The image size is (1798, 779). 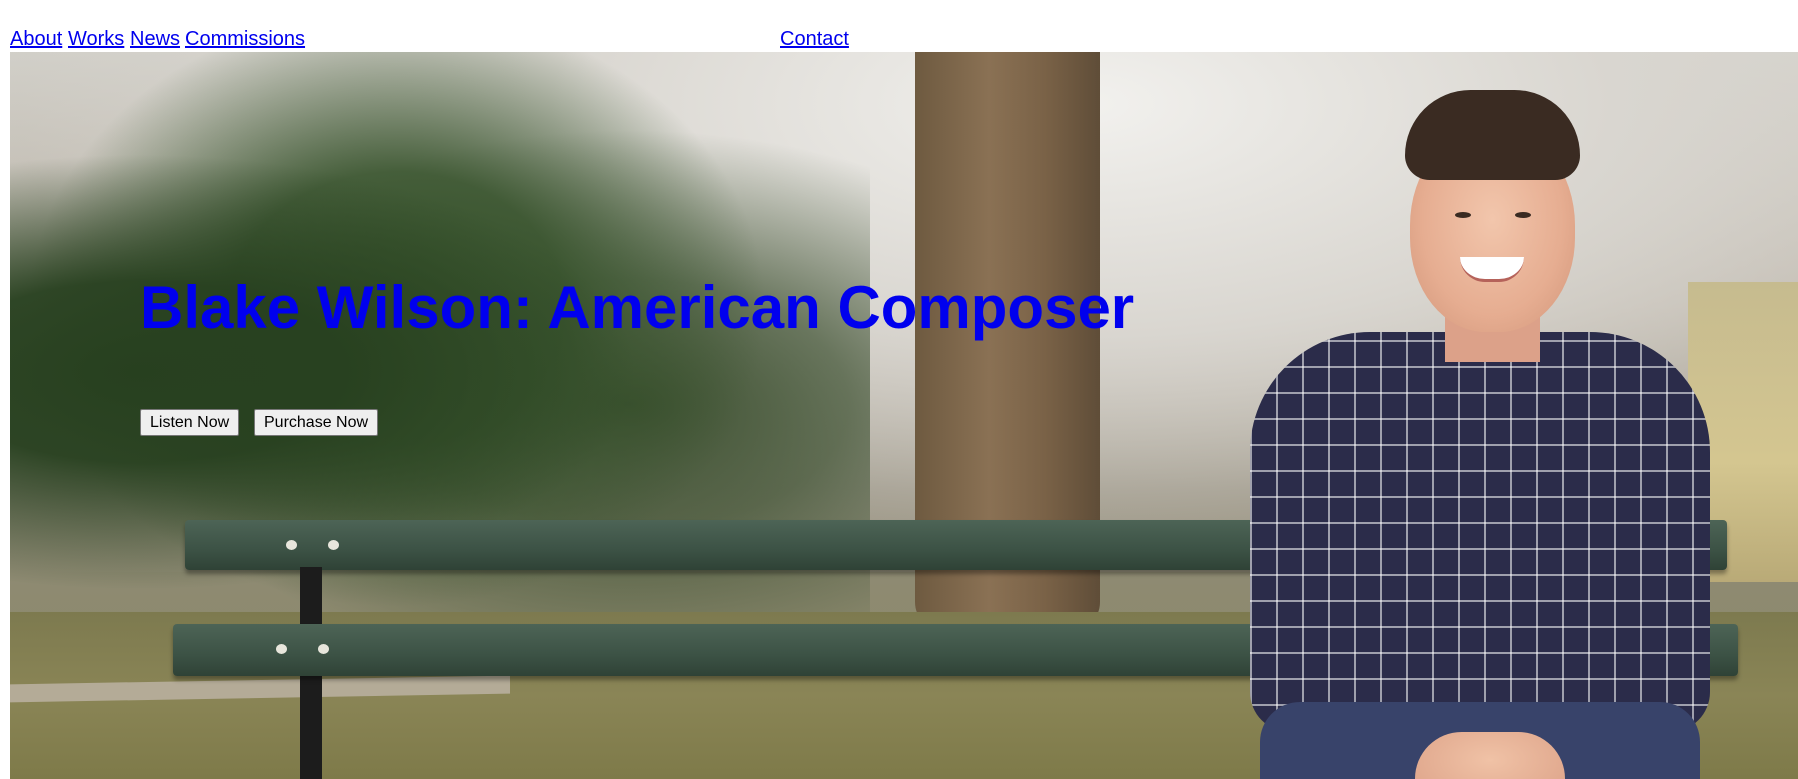 I want to click on right-eye, so click(x=1523, y=215).